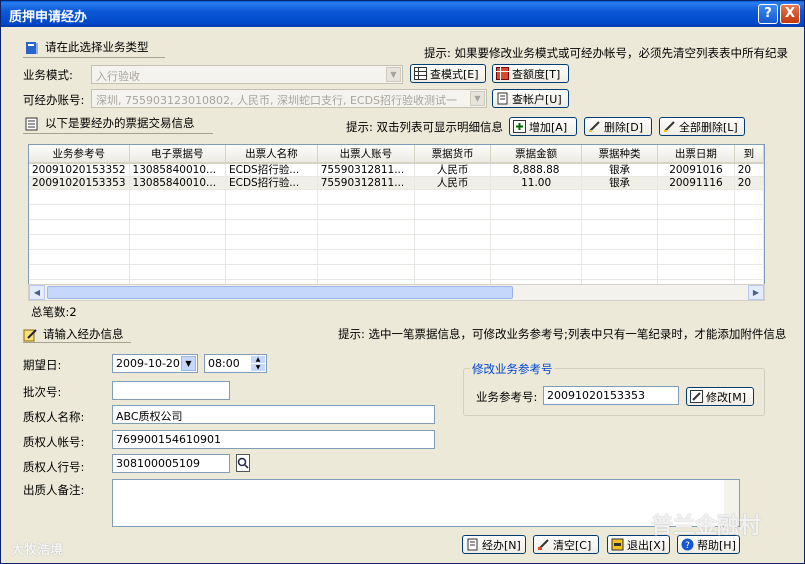 The width and height of the screenshot is (805, 564). Describe the element at coordinates (54, 417) in the screenshot. I see `pledgee-name-label: 质权人名称:` at that location.